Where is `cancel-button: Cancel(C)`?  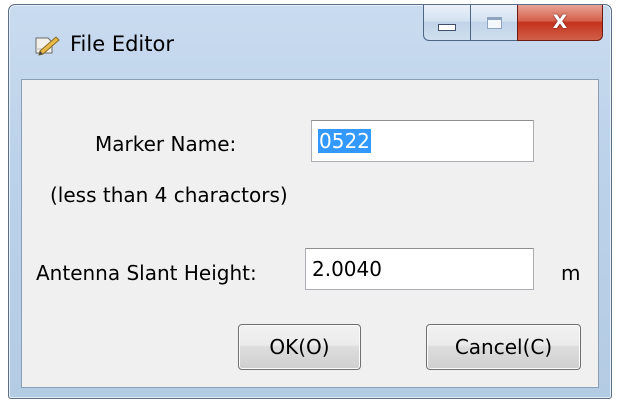
cancel-button: Cancel(C) is located at coordinates (503, 347).